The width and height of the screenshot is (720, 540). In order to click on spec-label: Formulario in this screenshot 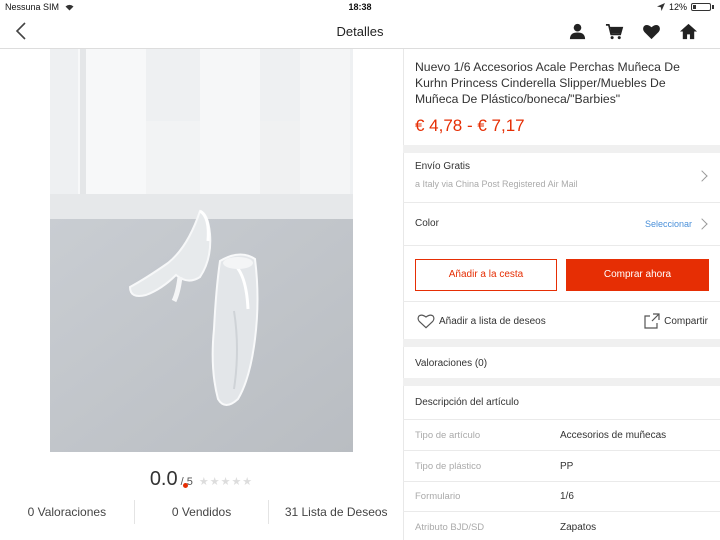, I will do `click(438, 496)`.